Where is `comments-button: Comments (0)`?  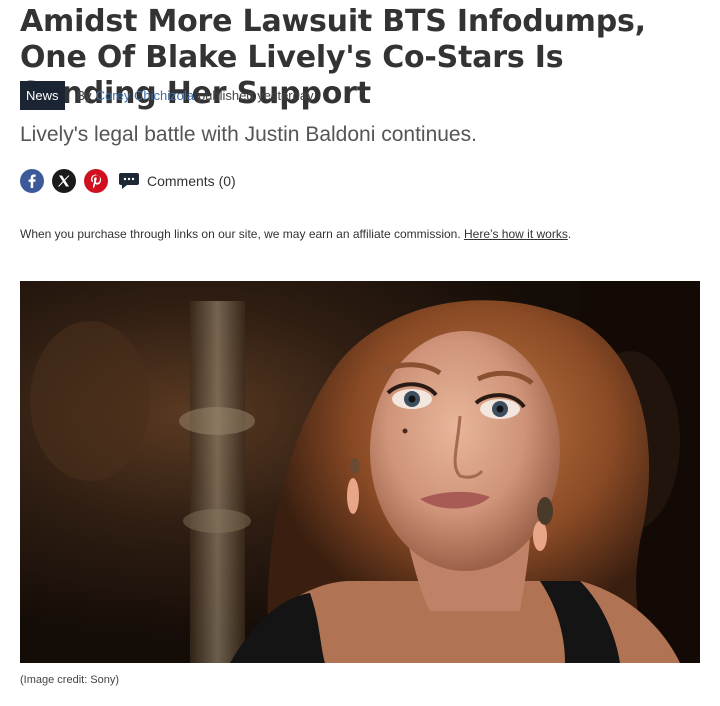
comments-button: Comments (0) is located at coordinates (177, 181).